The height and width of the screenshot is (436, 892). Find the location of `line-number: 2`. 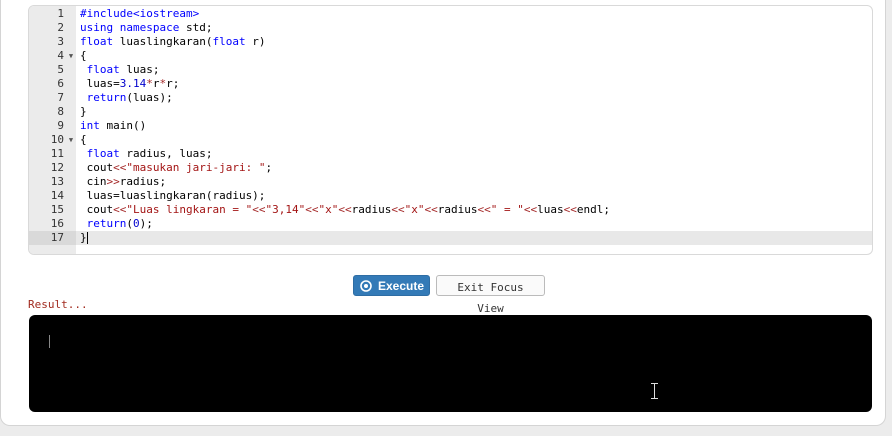

line-number: 2 is located at coordinates (60, 27).